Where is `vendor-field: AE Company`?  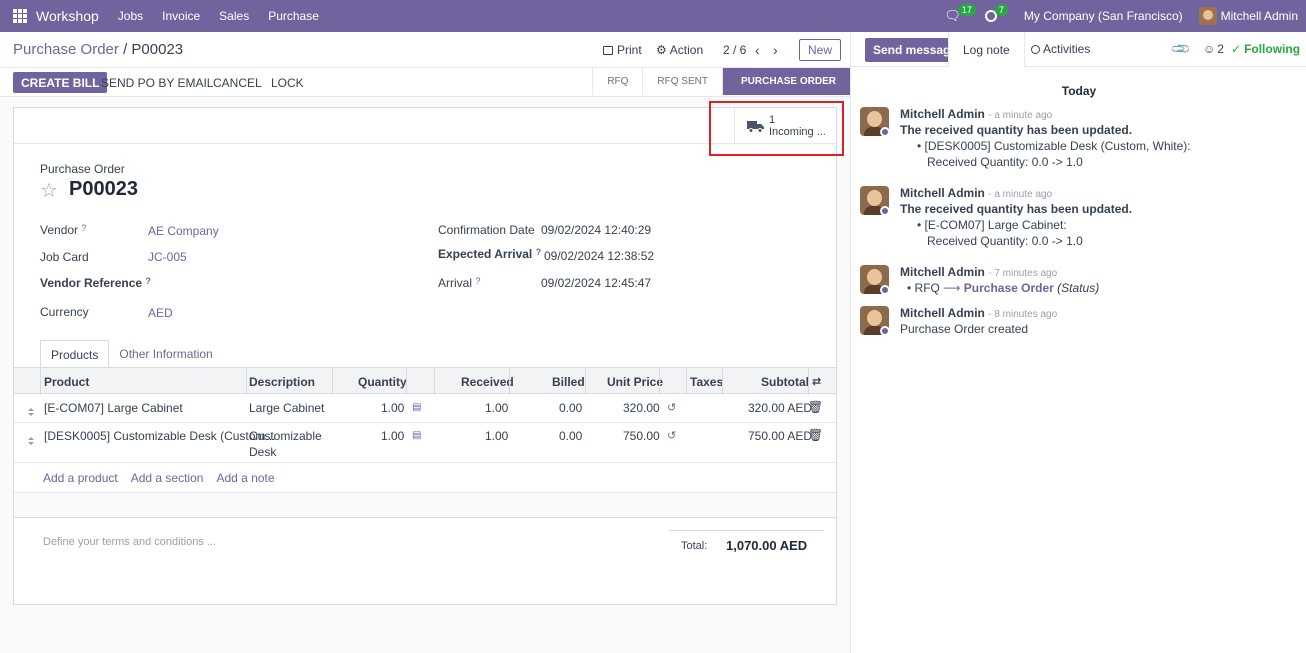
vendor-field: AE Company is located at coordinates (183, 231).